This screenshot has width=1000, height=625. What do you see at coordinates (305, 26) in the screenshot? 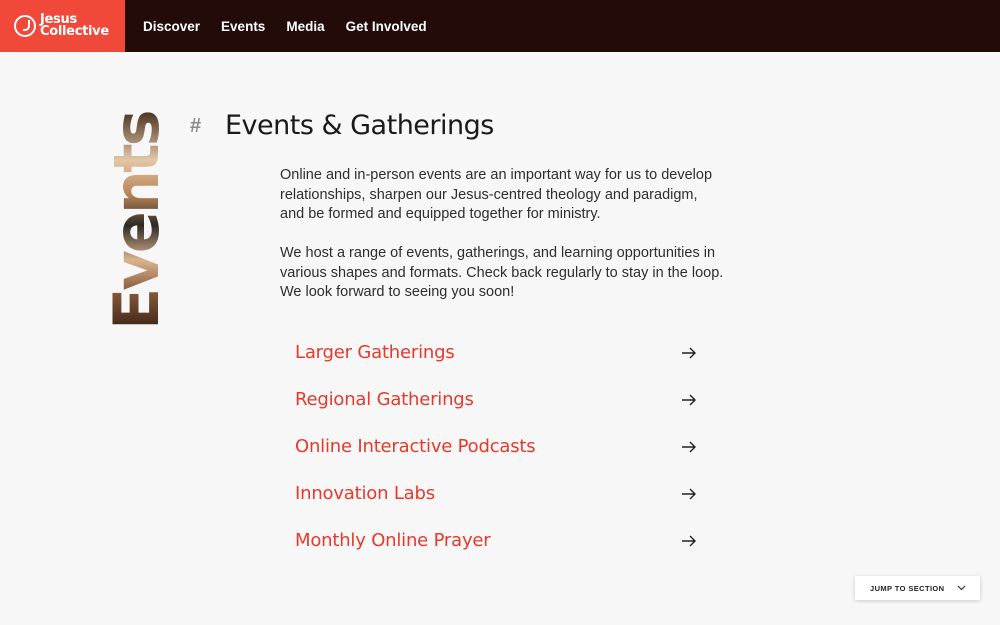
I see `nav-media: Media` at bounding box center [305, 26].